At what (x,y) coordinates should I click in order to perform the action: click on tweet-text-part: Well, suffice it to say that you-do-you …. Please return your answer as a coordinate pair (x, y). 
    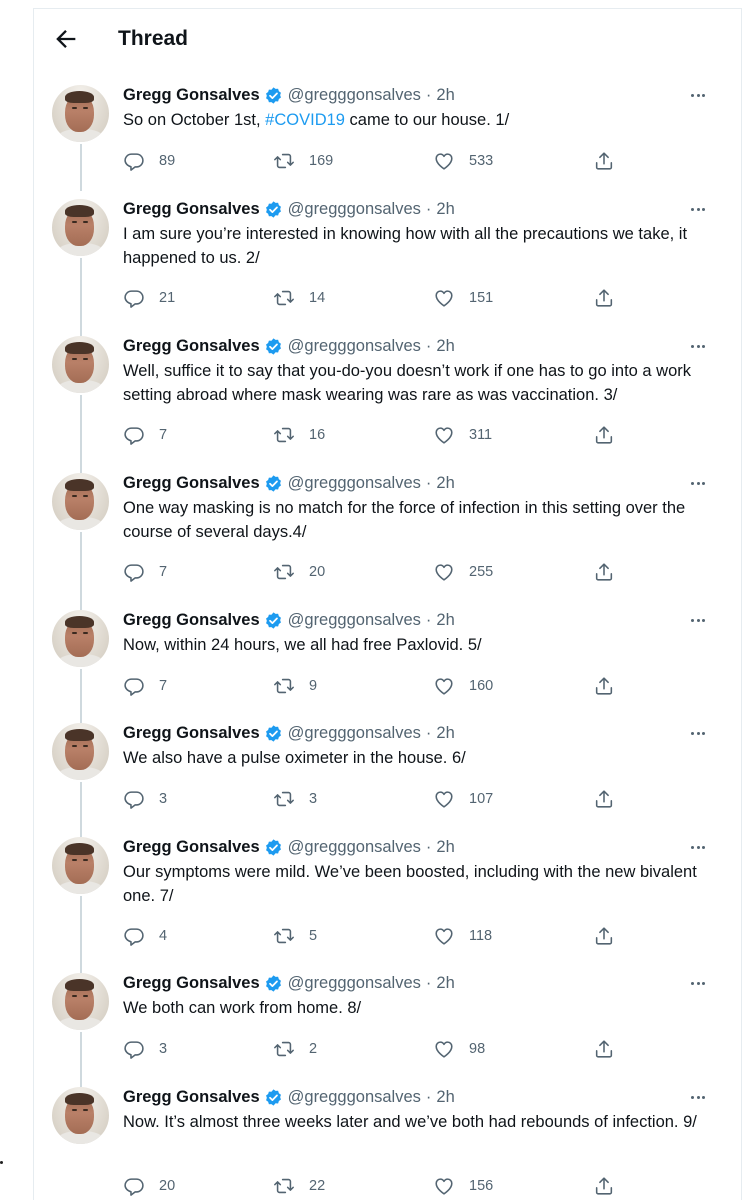
    Looking at the image, I should click on (407, 383).